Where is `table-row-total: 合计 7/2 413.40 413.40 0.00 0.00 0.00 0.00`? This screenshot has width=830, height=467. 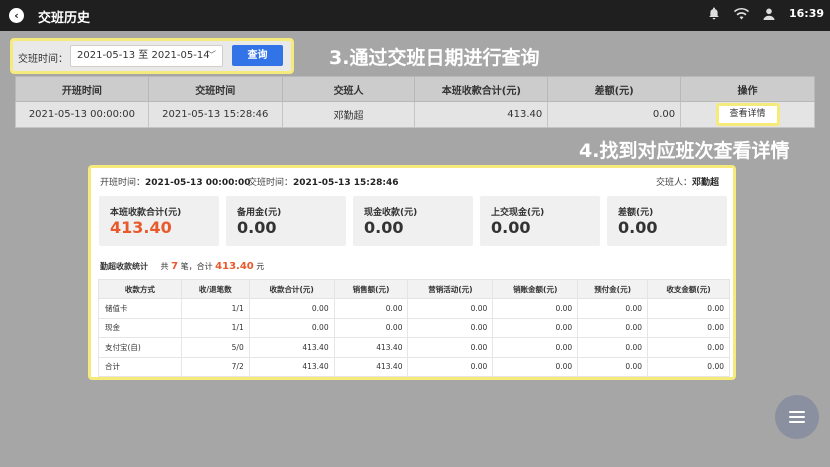 table-row-total: 合计 7/2 413.40 413.40 0.00 0.00 0.00 0.00 is located at coordinates (414, 366).